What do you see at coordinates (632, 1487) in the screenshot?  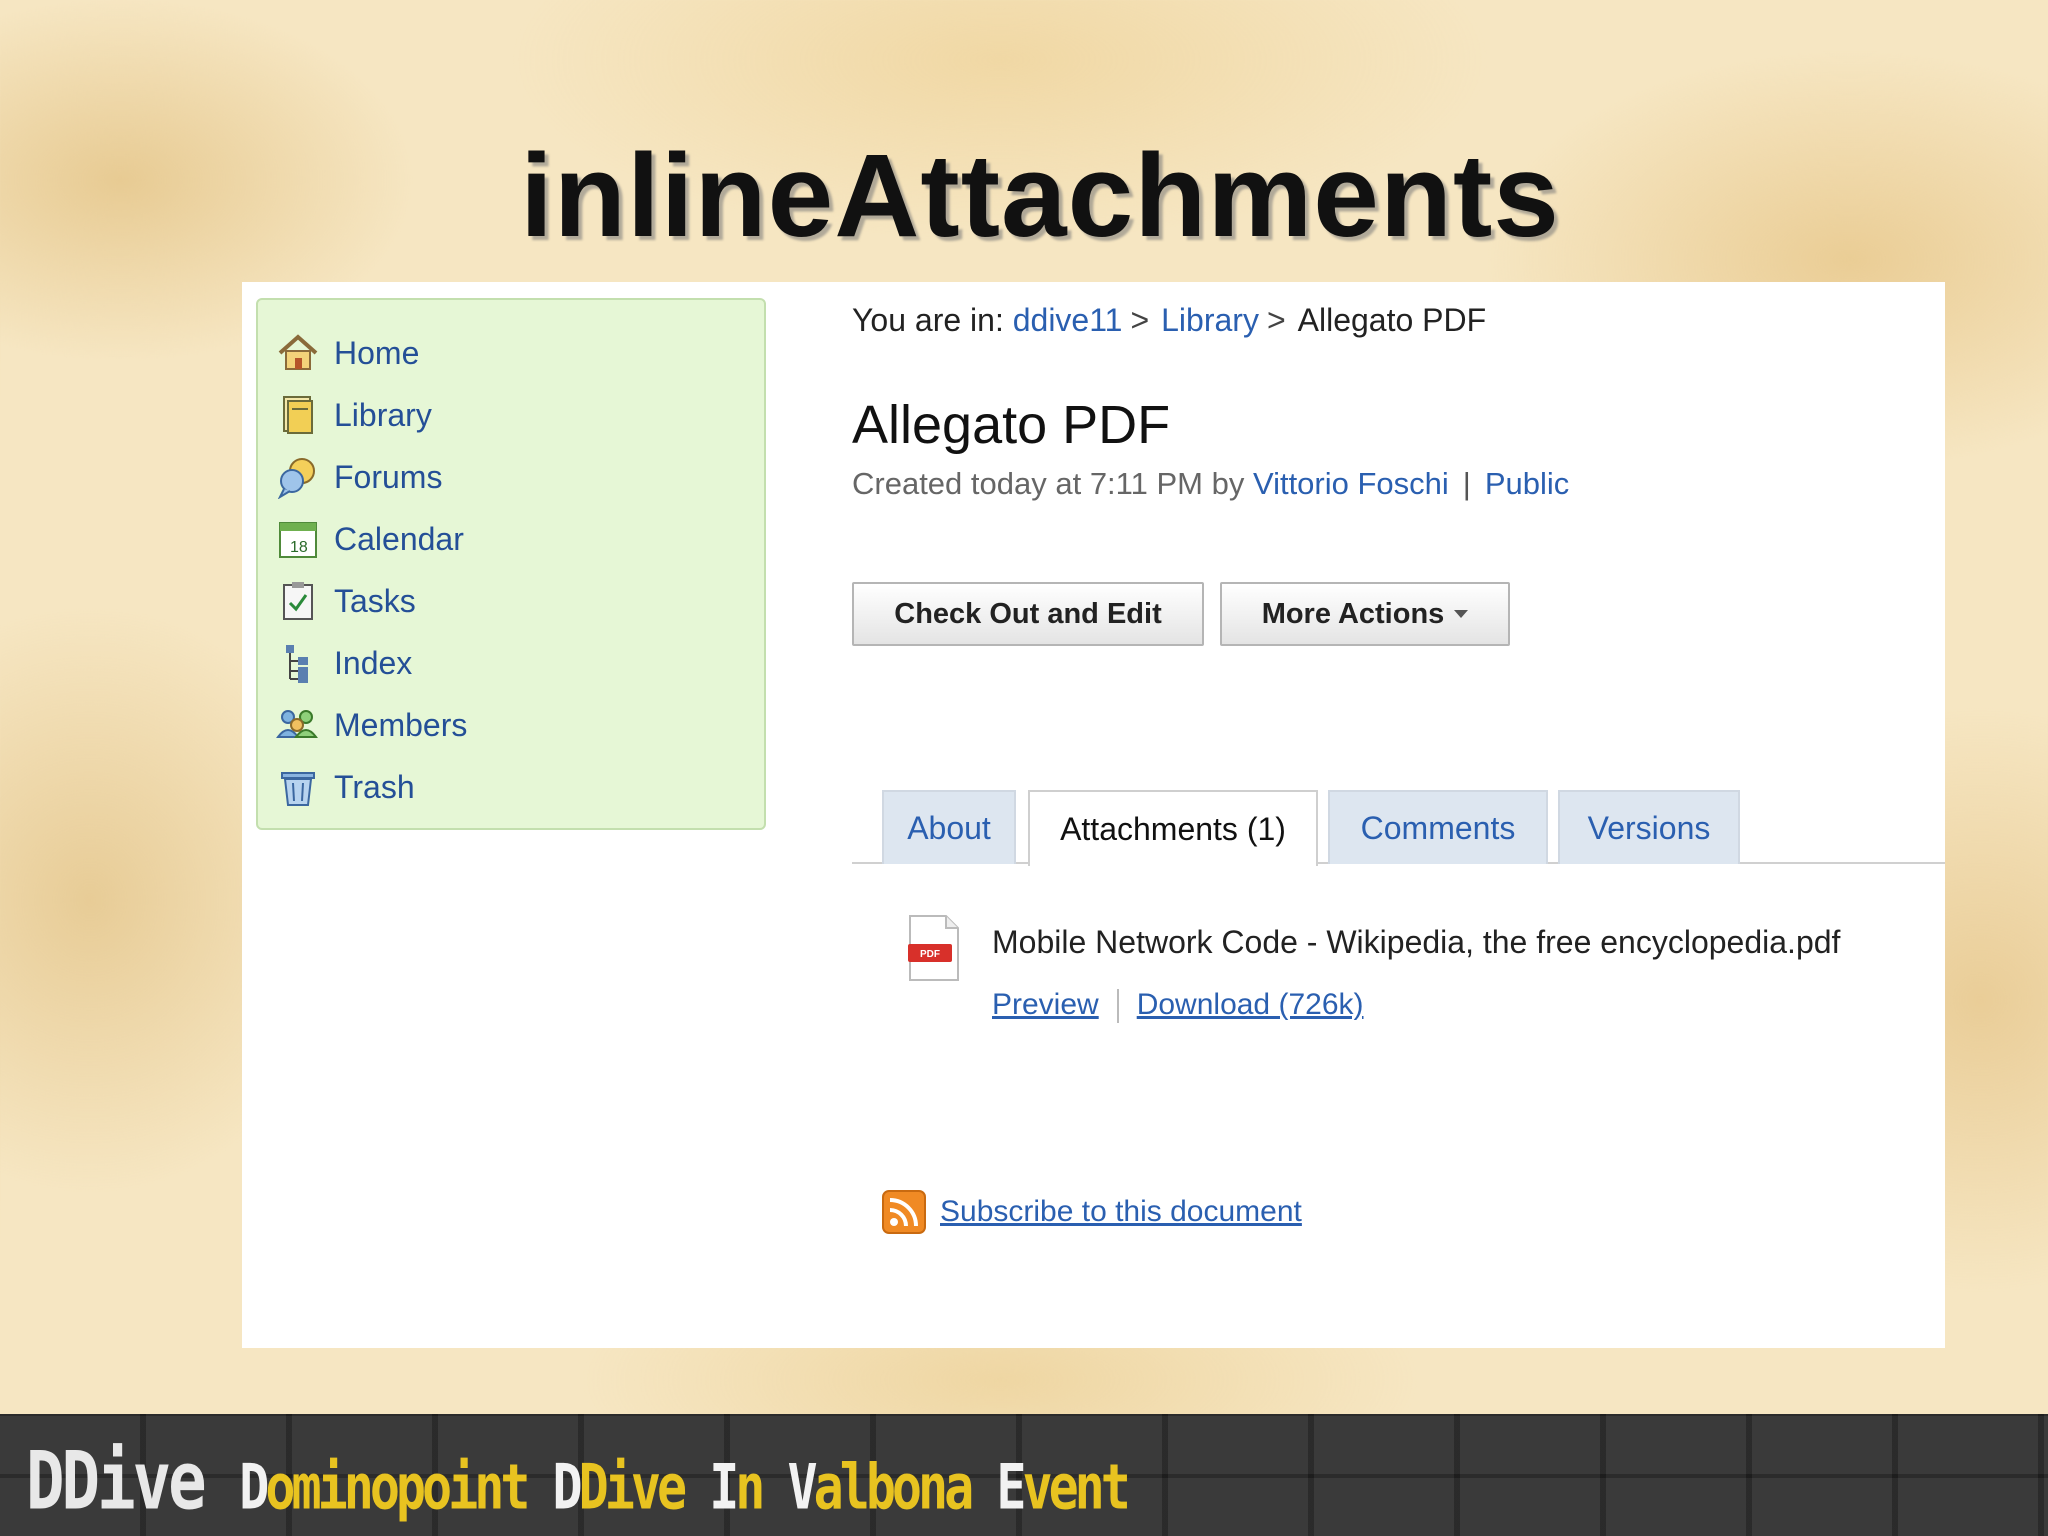 I see `footer-word: Dive` at bounding box center [632, 1487].